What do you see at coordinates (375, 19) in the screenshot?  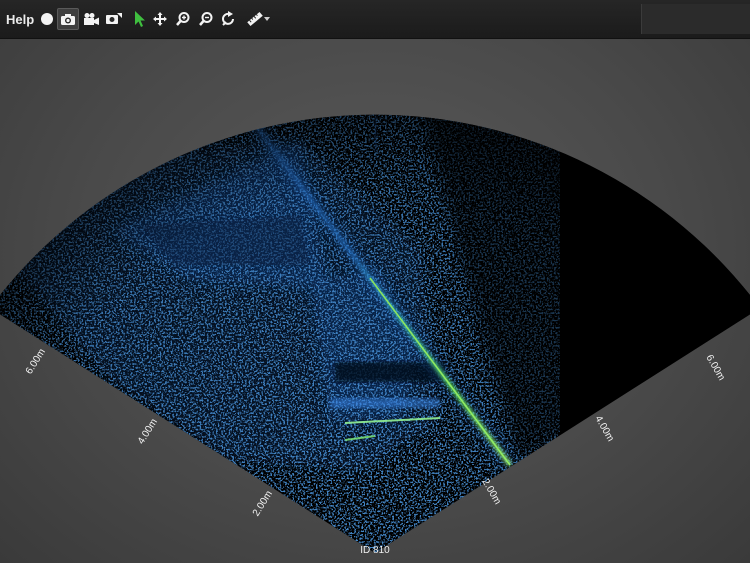 I see `toolbar: Help` at bounding box center [375, 19].